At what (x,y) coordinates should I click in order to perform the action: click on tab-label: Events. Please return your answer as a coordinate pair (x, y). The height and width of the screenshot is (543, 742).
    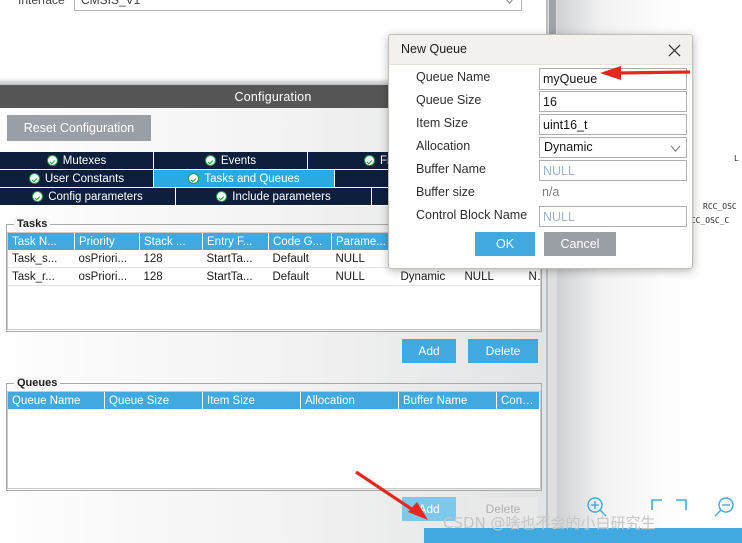
    Looking at the image, I should click on (238, 160).